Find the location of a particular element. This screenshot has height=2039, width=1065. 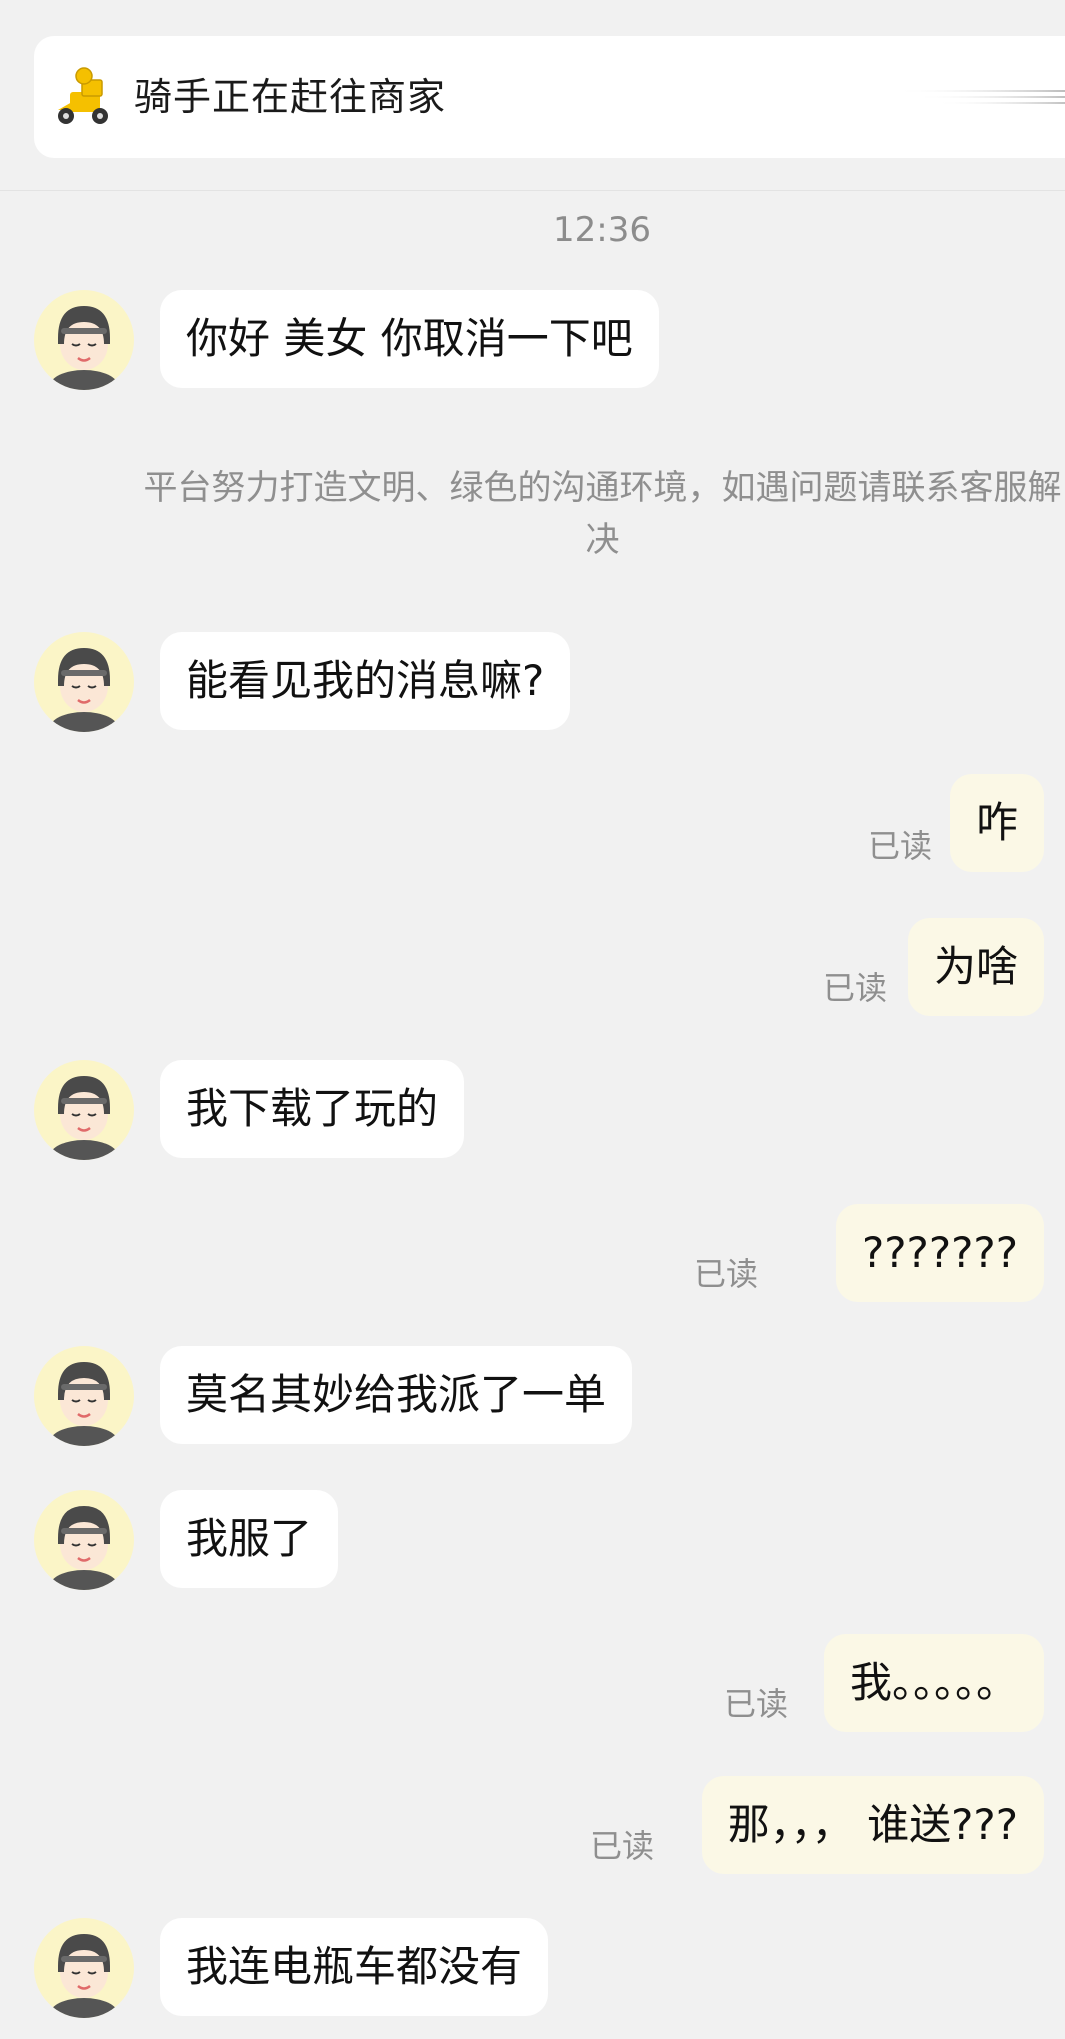

header-divider is located at coordinates (532, 190).